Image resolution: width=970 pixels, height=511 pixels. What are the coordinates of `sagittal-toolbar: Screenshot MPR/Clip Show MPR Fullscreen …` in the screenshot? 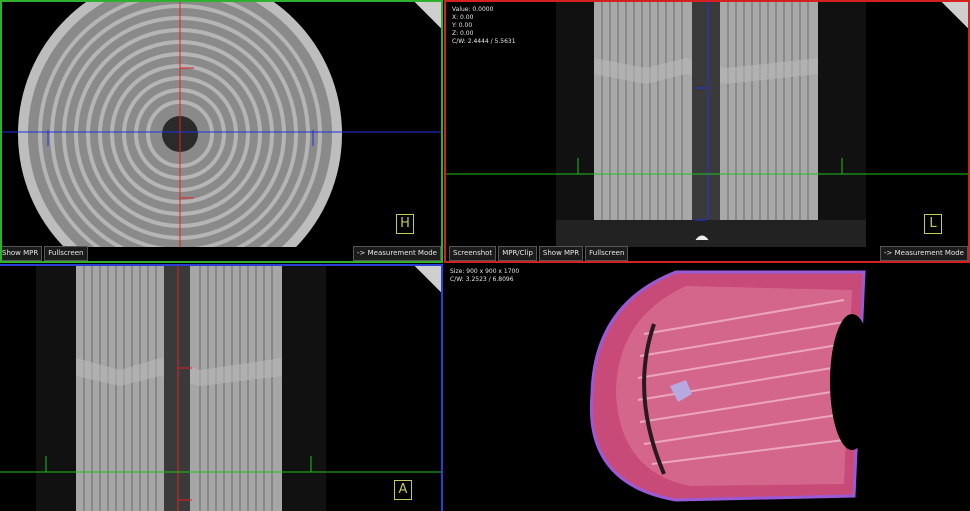 It's located at (707, 253).